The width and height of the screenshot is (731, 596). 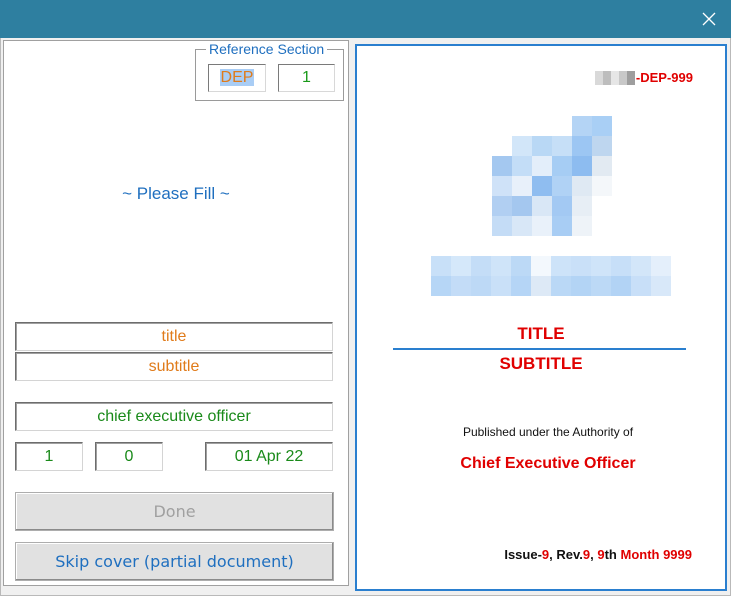 What do you see at coordinates (548, 432) in the screenshot?
I see `published-under-text: Published under the Authority of` at bounding box center [548, 432].